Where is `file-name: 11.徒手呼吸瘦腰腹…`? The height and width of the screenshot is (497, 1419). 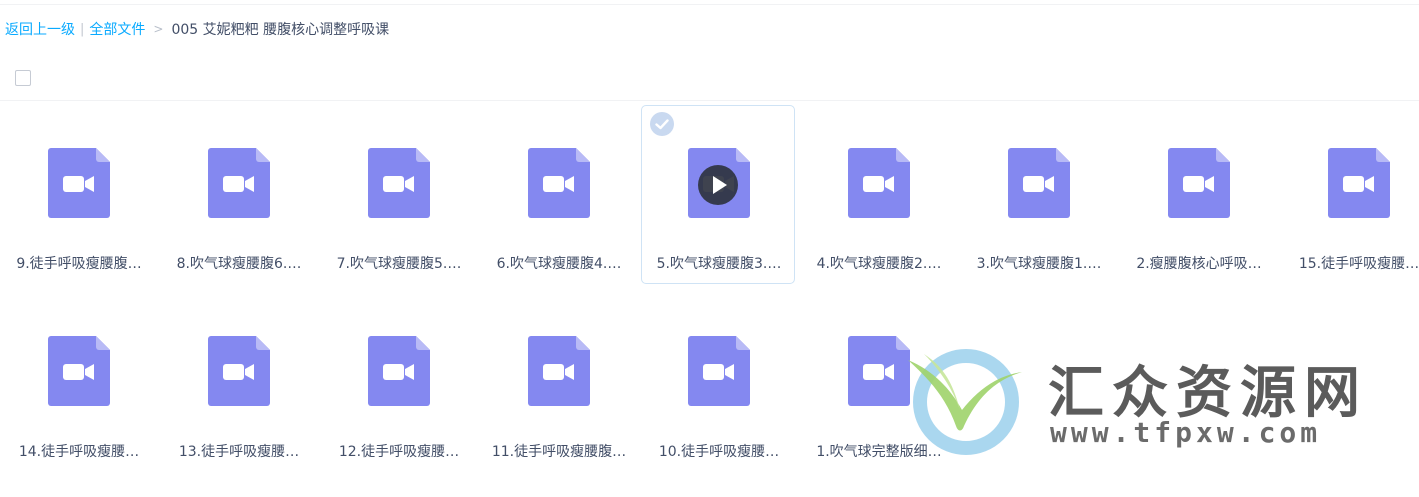
file-name: 11.徒手呼吸瘦腰腹… is located at coordinates (559, 452).